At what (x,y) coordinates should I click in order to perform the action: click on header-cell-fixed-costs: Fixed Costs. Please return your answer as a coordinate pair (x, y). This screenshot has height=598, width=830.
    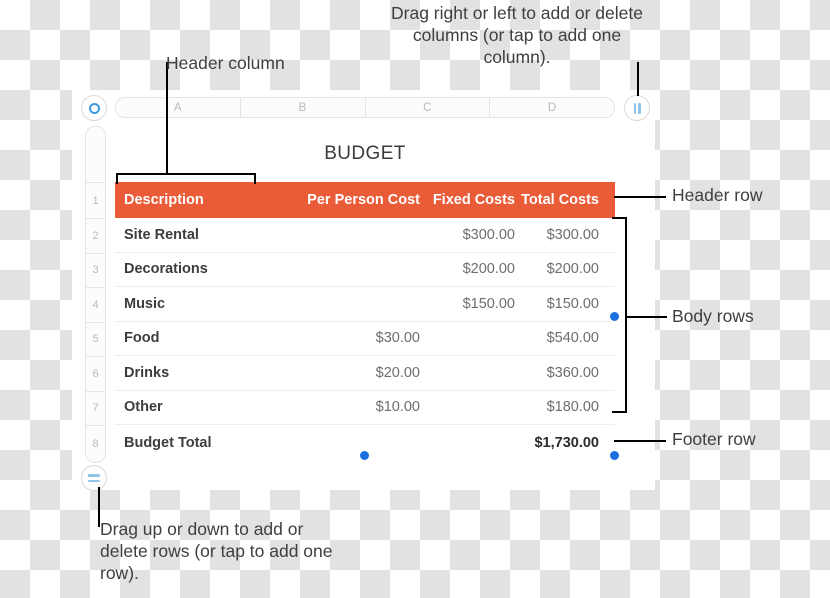
    Looking at the image, I should click on (467, 200).